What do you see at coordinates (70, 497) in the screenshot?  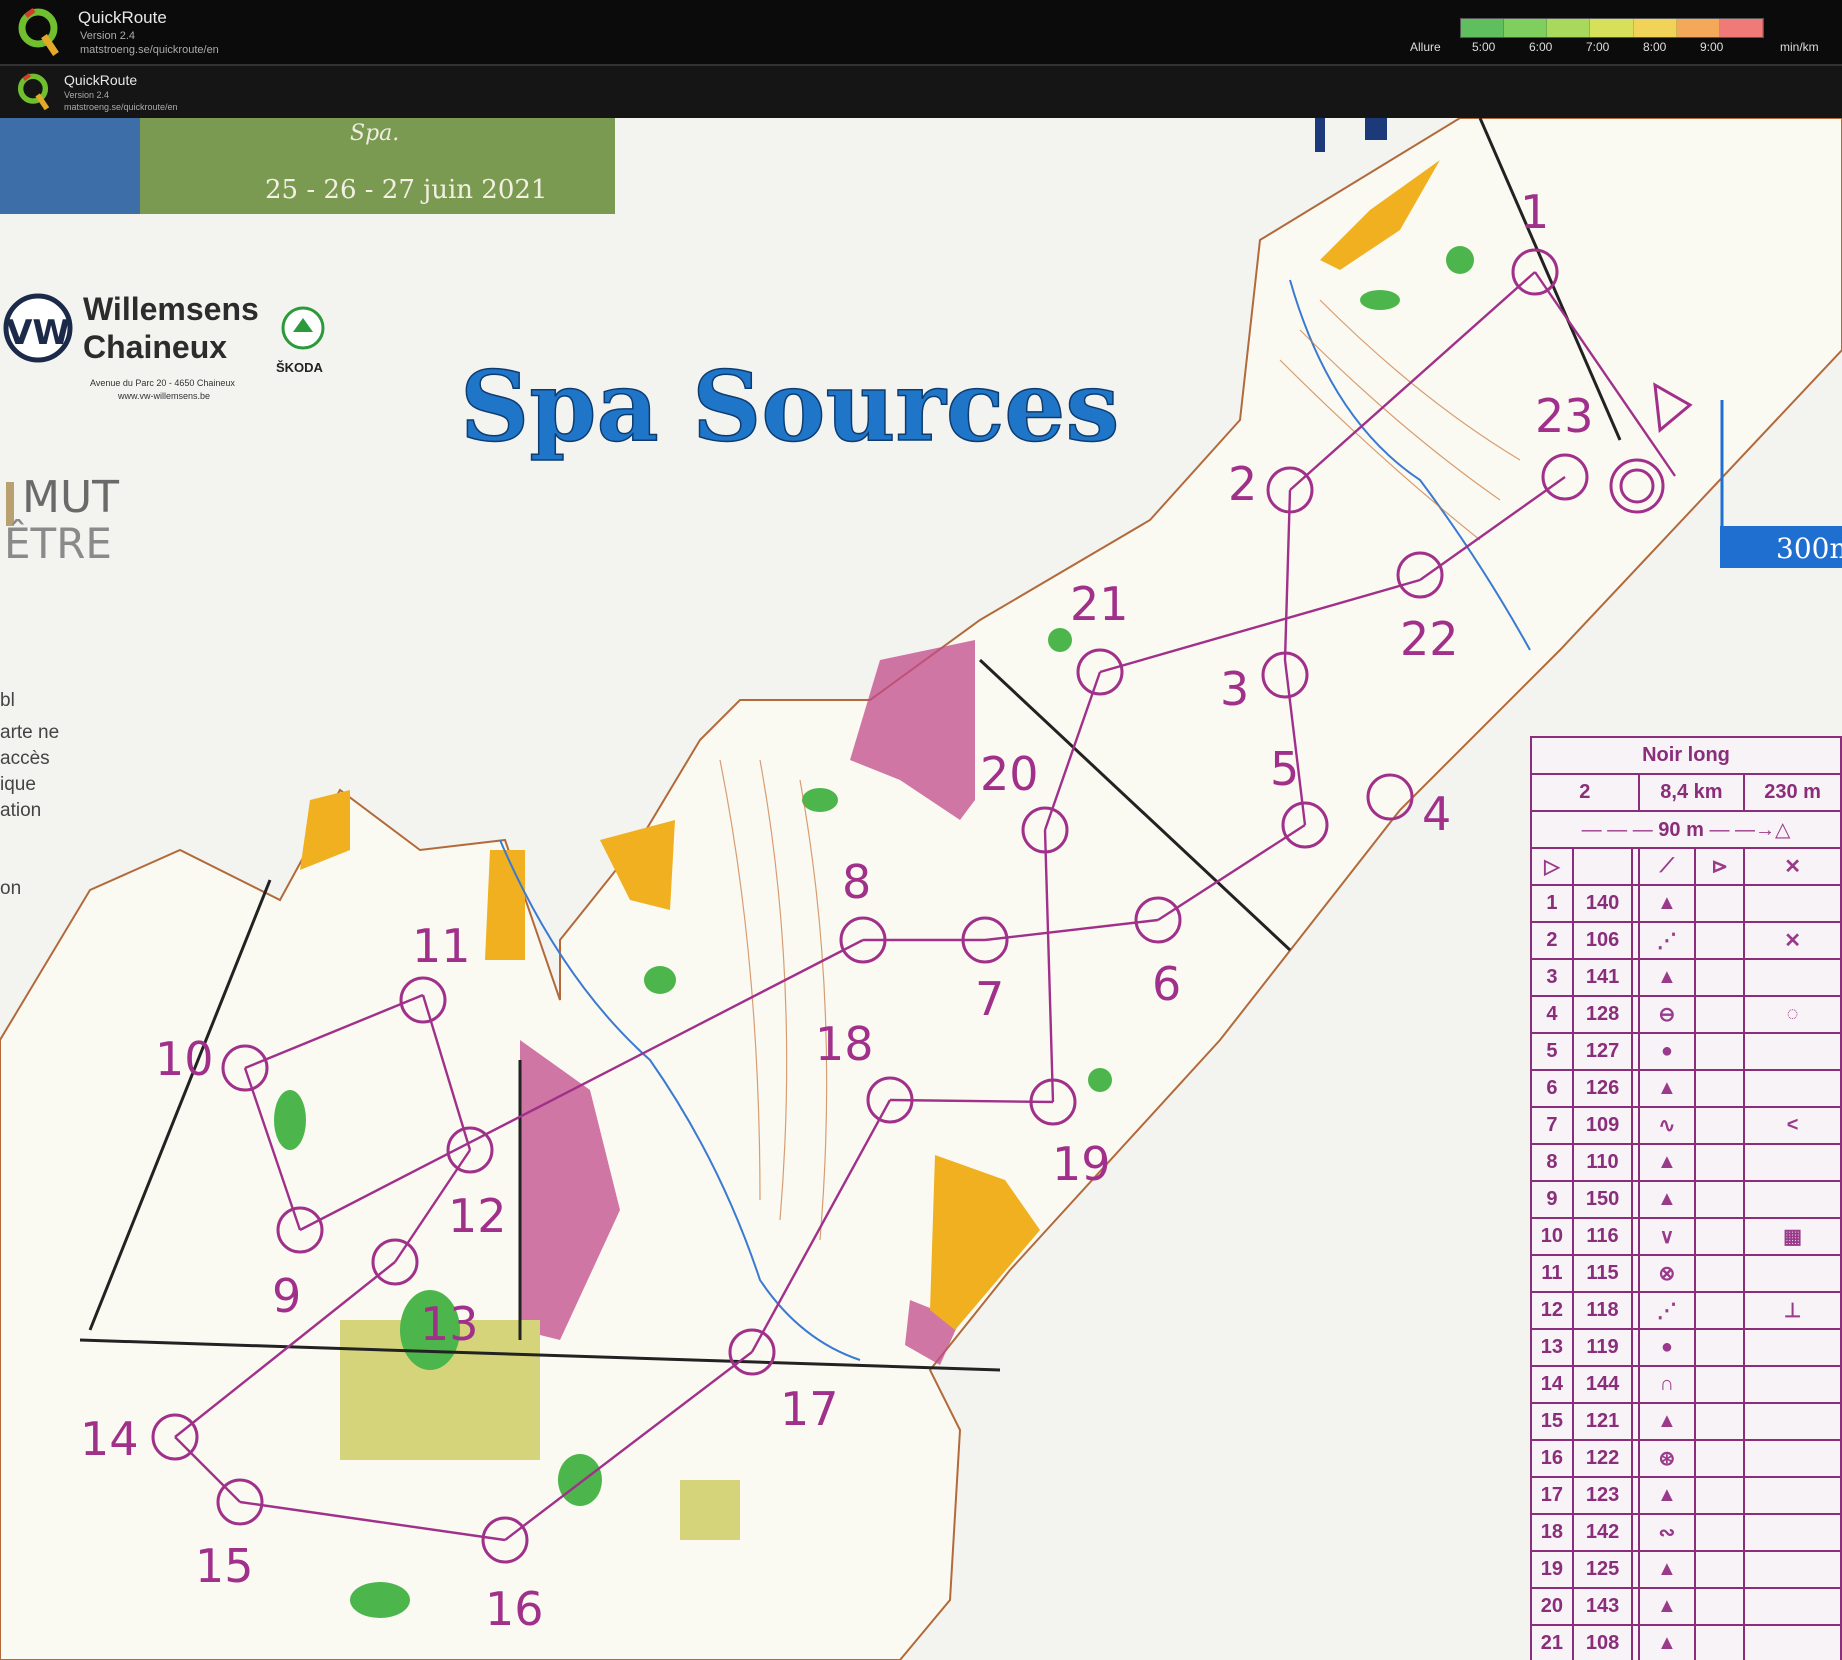 I see `mut-line1: MUT` at bounding box center [70, 497].